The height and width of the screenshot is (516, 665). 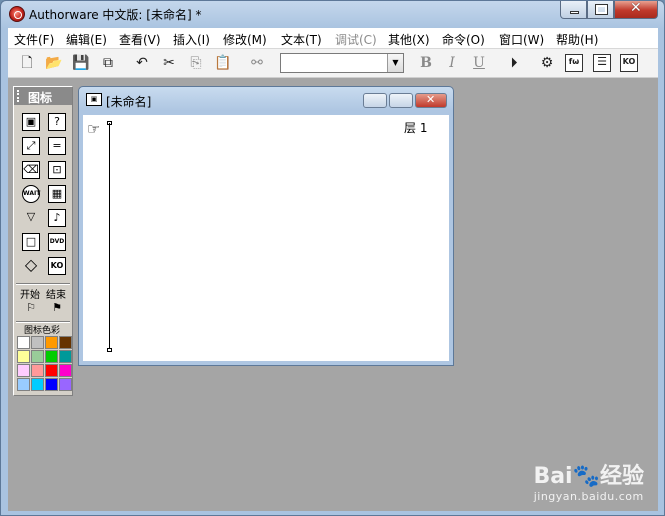 I want to click on calculation-icon: =, so click(x=57, y=146).